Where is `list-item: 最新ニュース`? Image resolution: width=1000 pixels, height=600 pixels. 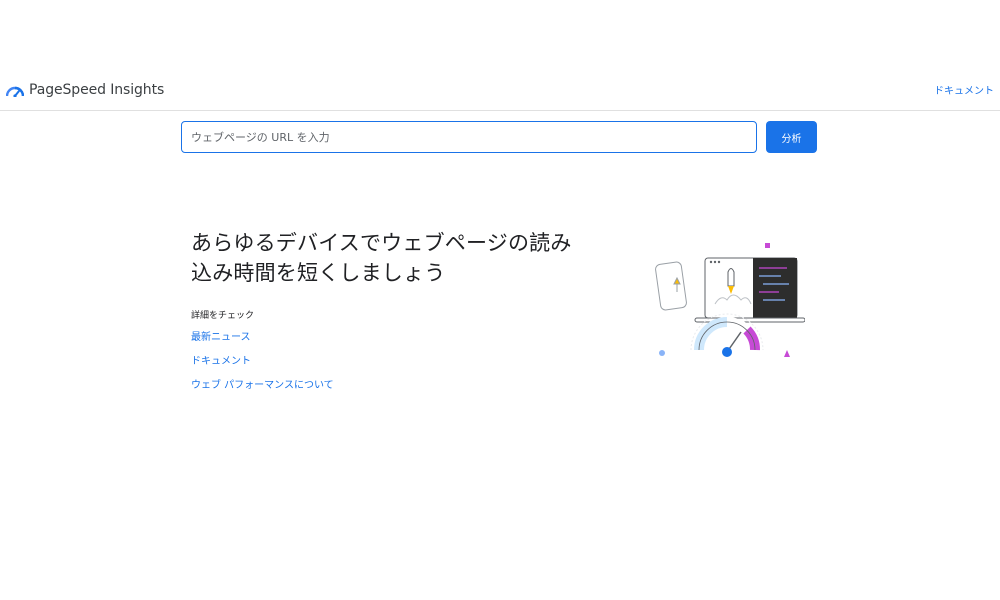
list-item: 最新ニュース is located at coordinates (416, 340).